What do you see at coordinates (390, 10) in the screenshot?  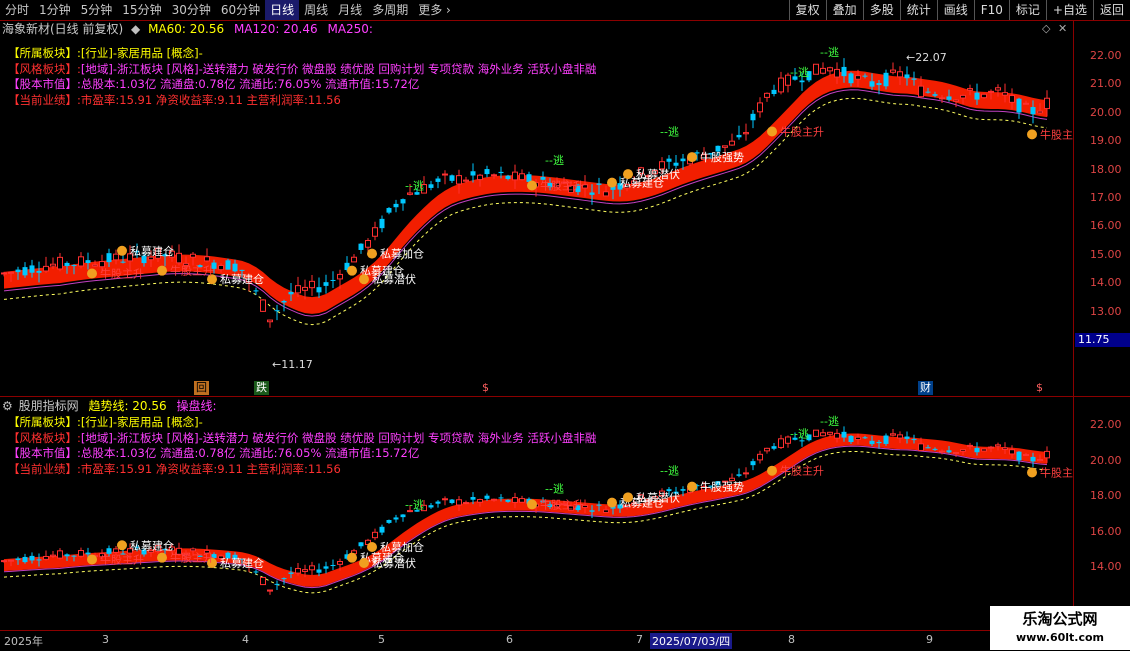 I see `period-tab: 多周期` at bounding box center [390, 10].